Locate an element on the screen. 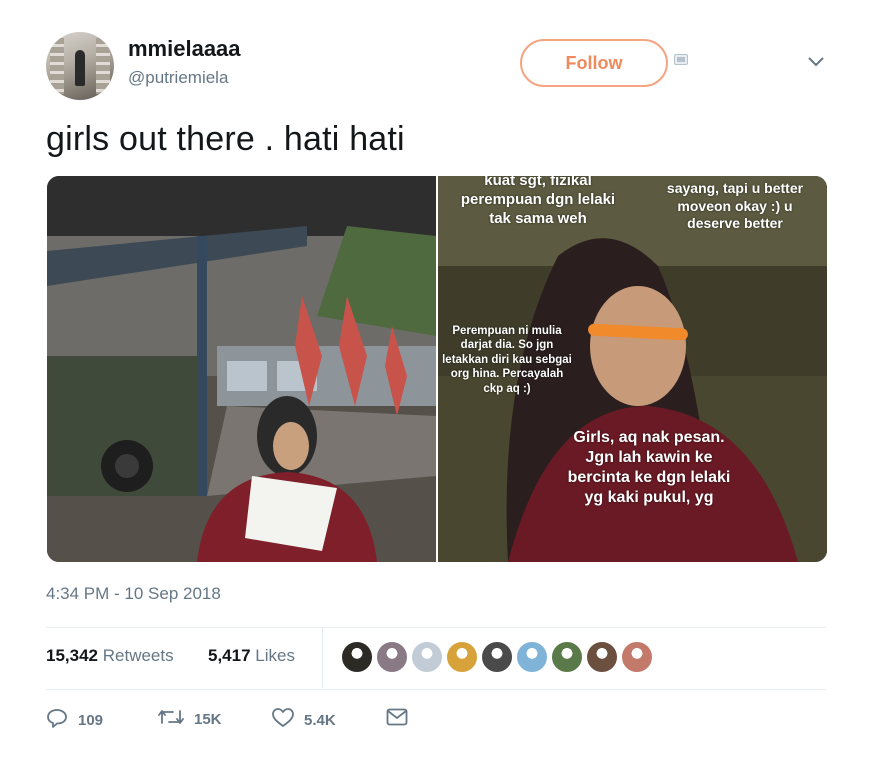 Image resolution: width=869 pixels, height=763 pixels. retweets-count: 15,342 is located at coordinates (72, 655).